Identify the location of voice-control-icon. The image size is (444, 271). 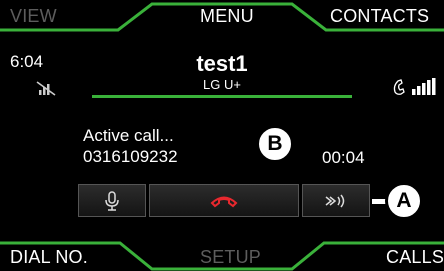
(335, 200).